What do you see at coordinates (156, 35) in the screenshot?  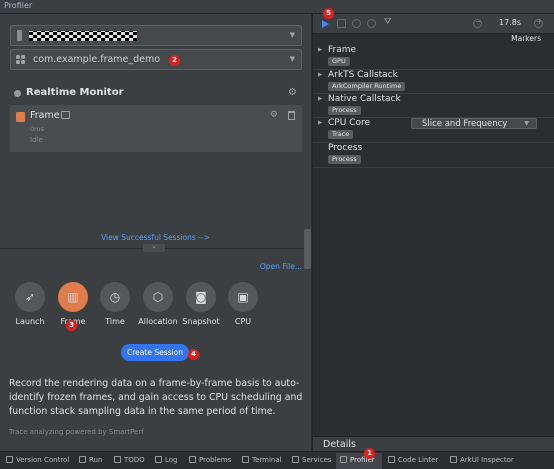 I see `device-select: ▼` at bounding box center [156, 35].